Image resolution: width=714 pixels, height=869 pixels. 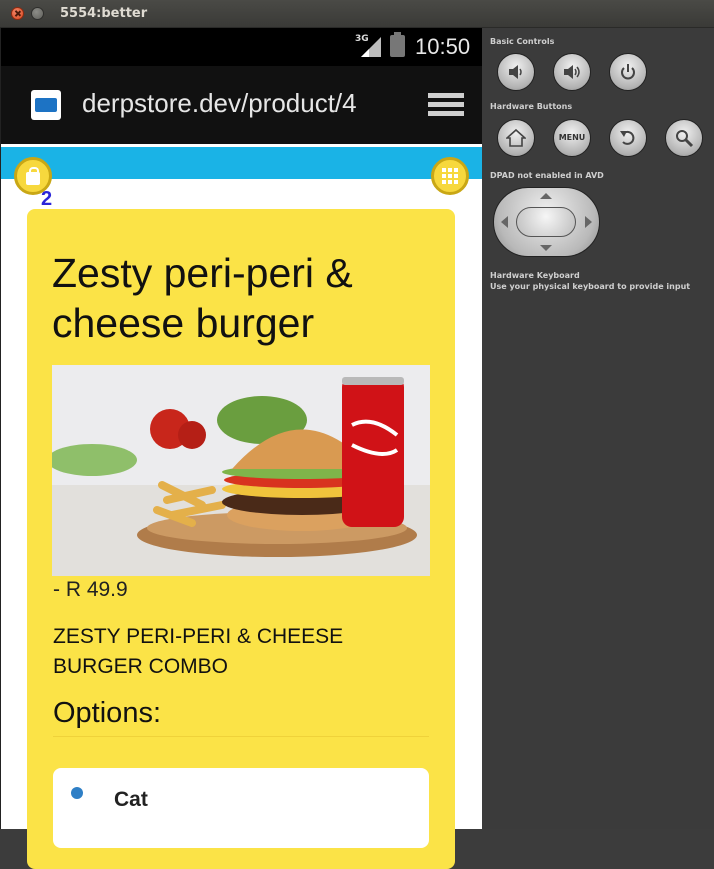 What do you see at coordinates (443, 46) in the screenshot?
I see `status-time: 10:50` at bounding box center [443, 46].